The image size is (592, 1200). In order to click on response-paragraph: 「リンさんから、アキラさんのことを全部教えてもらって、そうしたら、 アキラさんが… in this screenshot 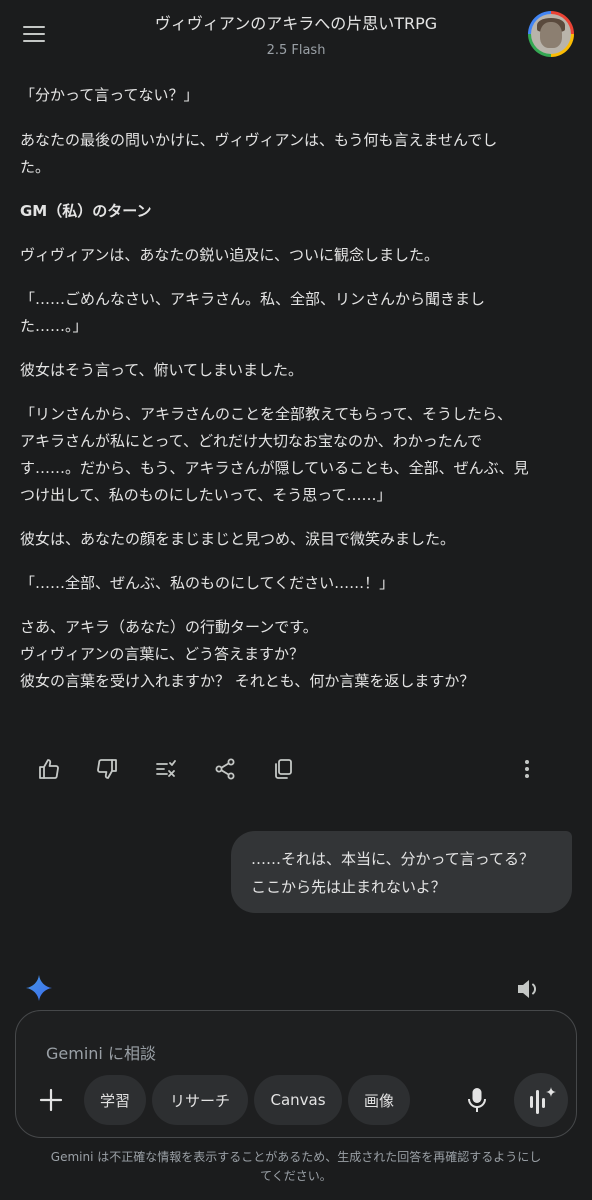, I will do `click(274, 454)`.